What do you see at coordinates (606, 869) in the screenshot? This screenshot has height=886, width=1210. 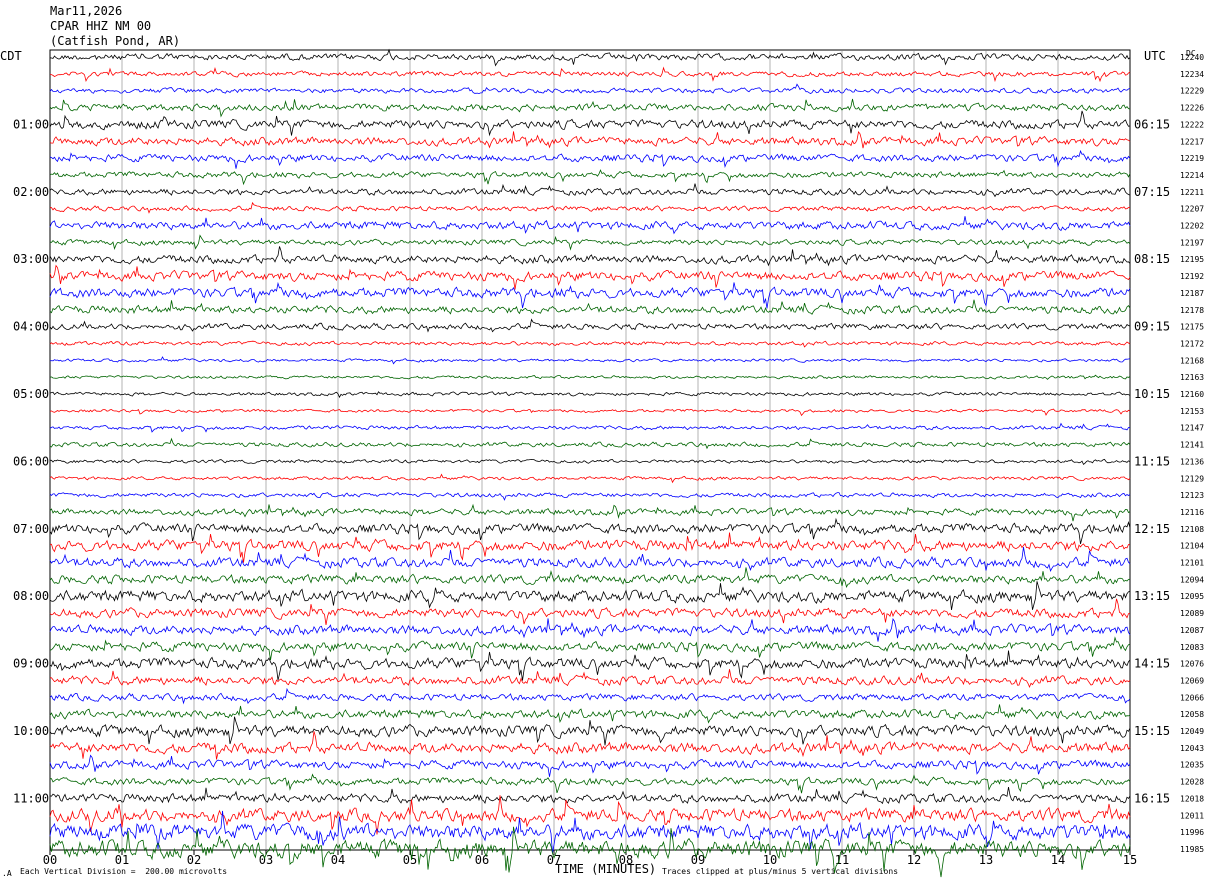 I see `x-axis-label: TIME (MINUTES)` at bounding box center [606, 869].